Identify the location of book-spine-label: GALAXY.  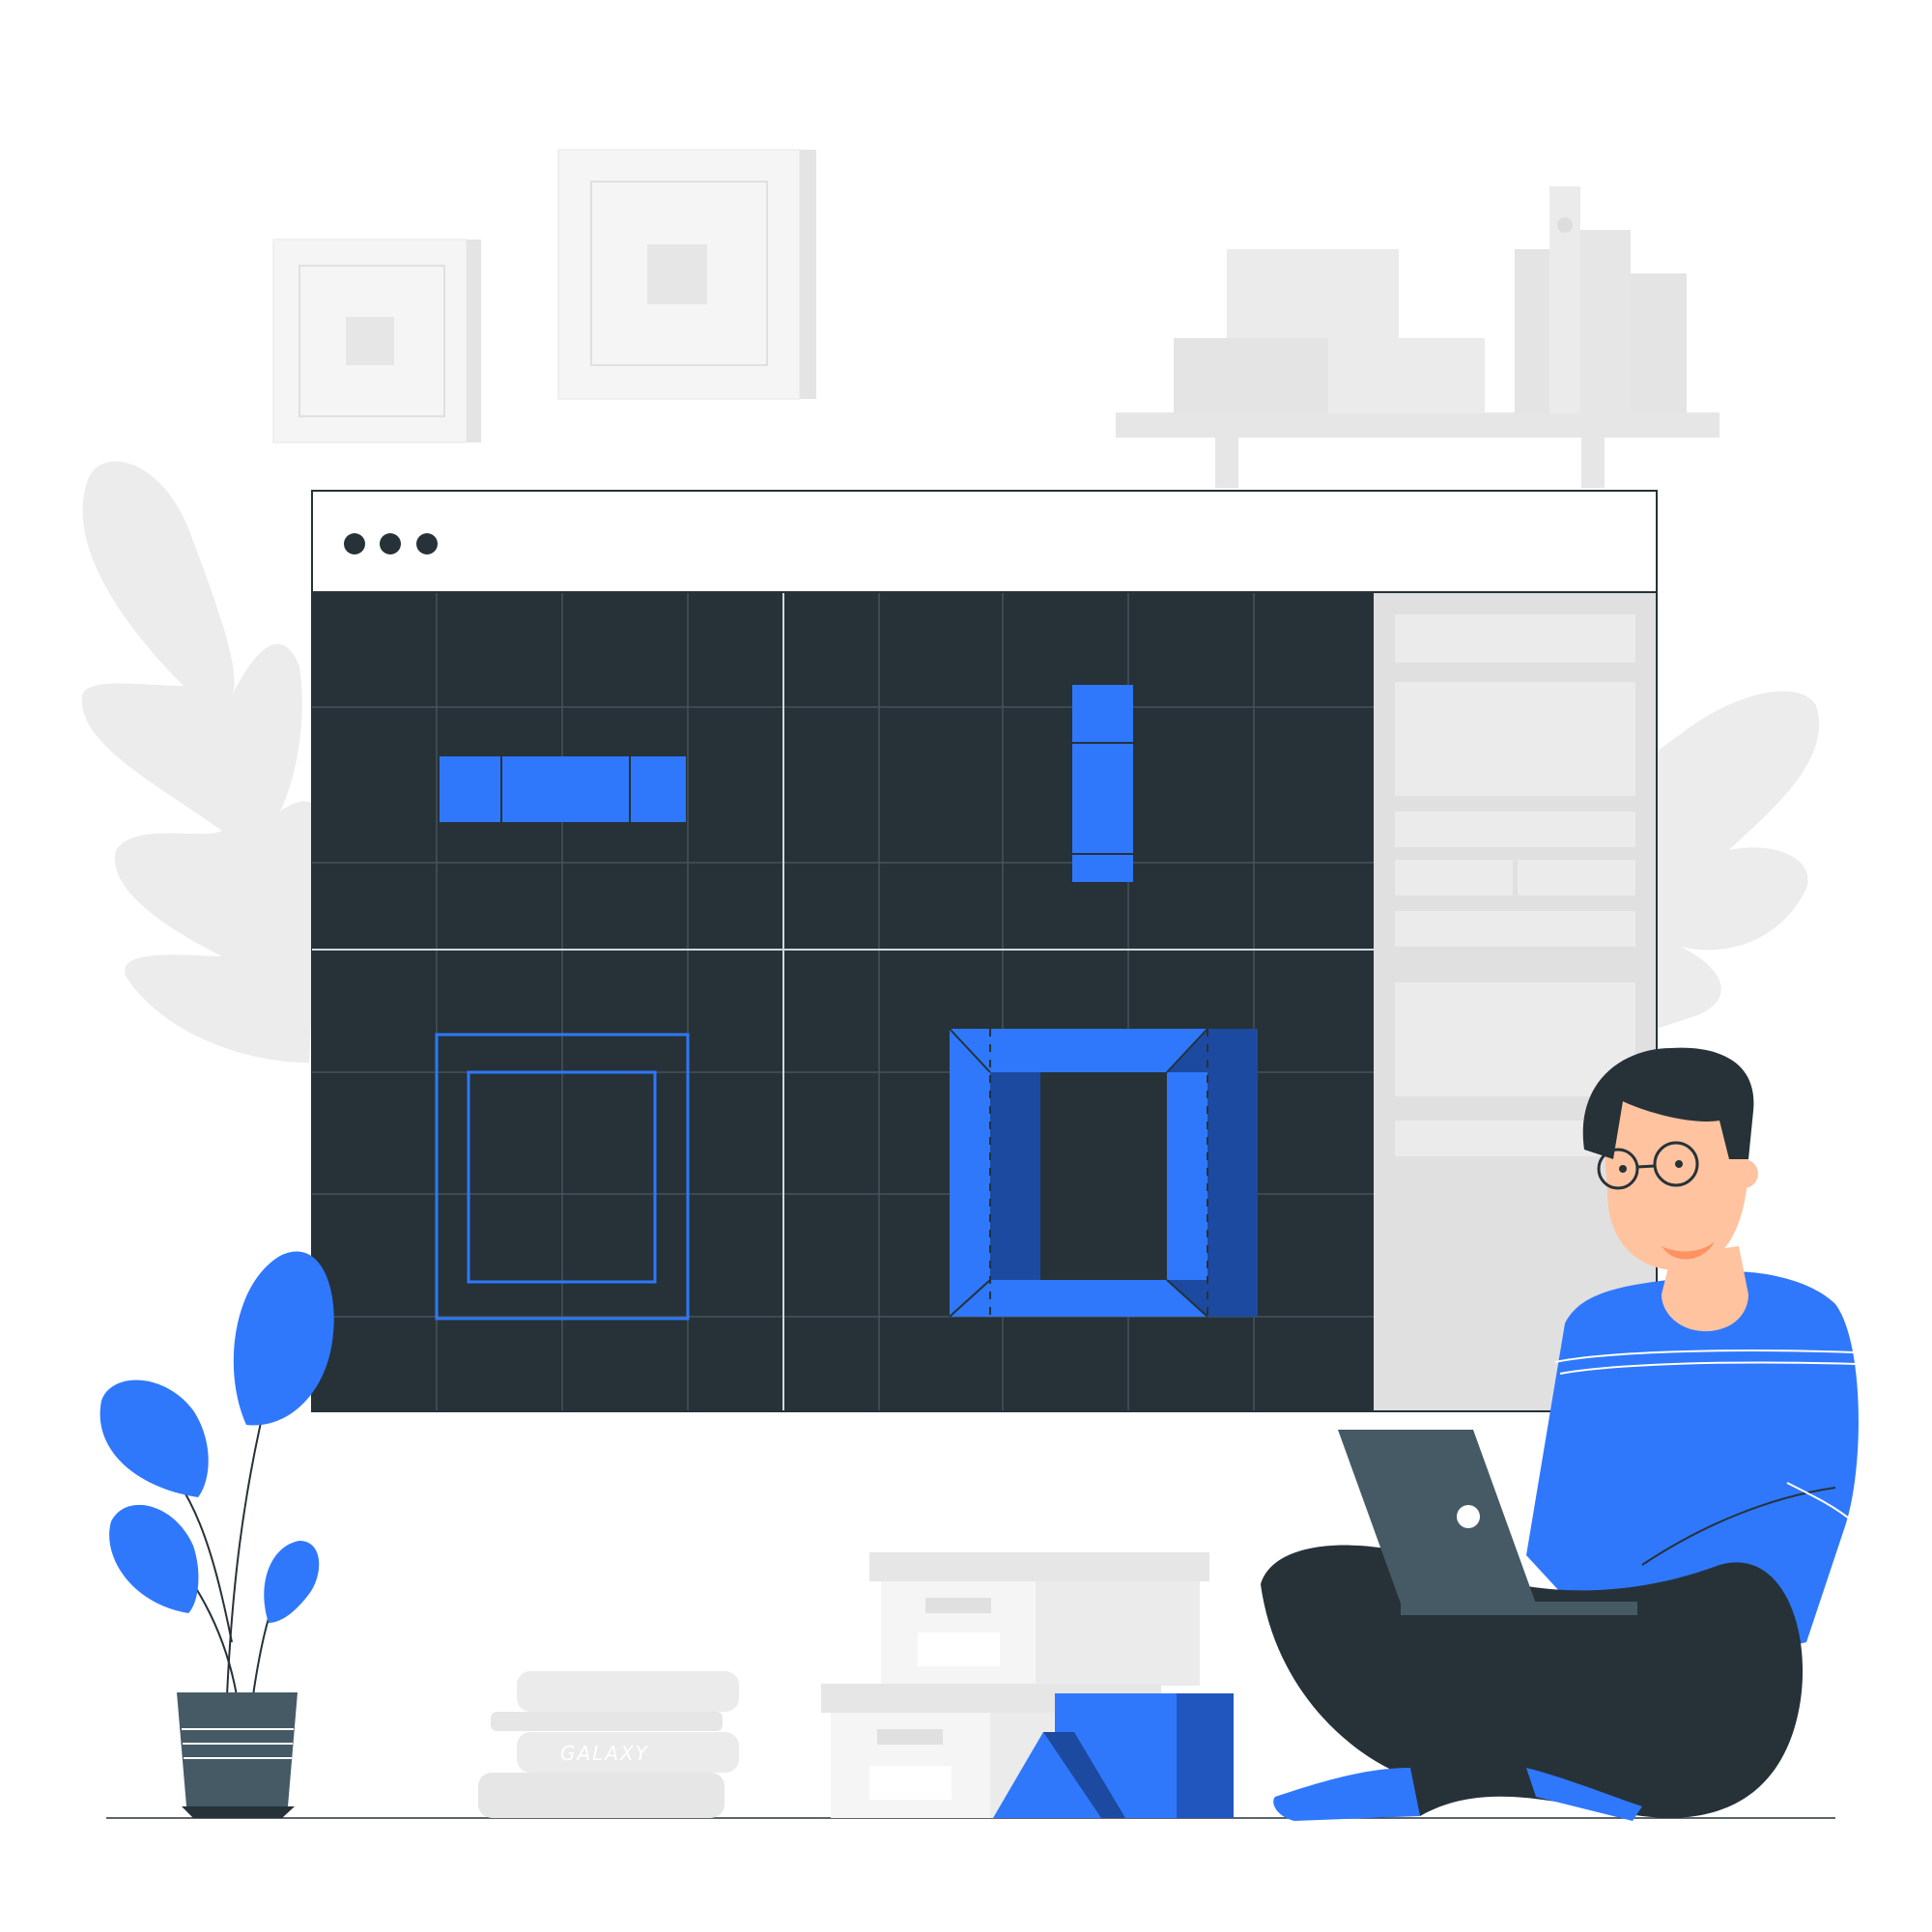
(604, 1753).